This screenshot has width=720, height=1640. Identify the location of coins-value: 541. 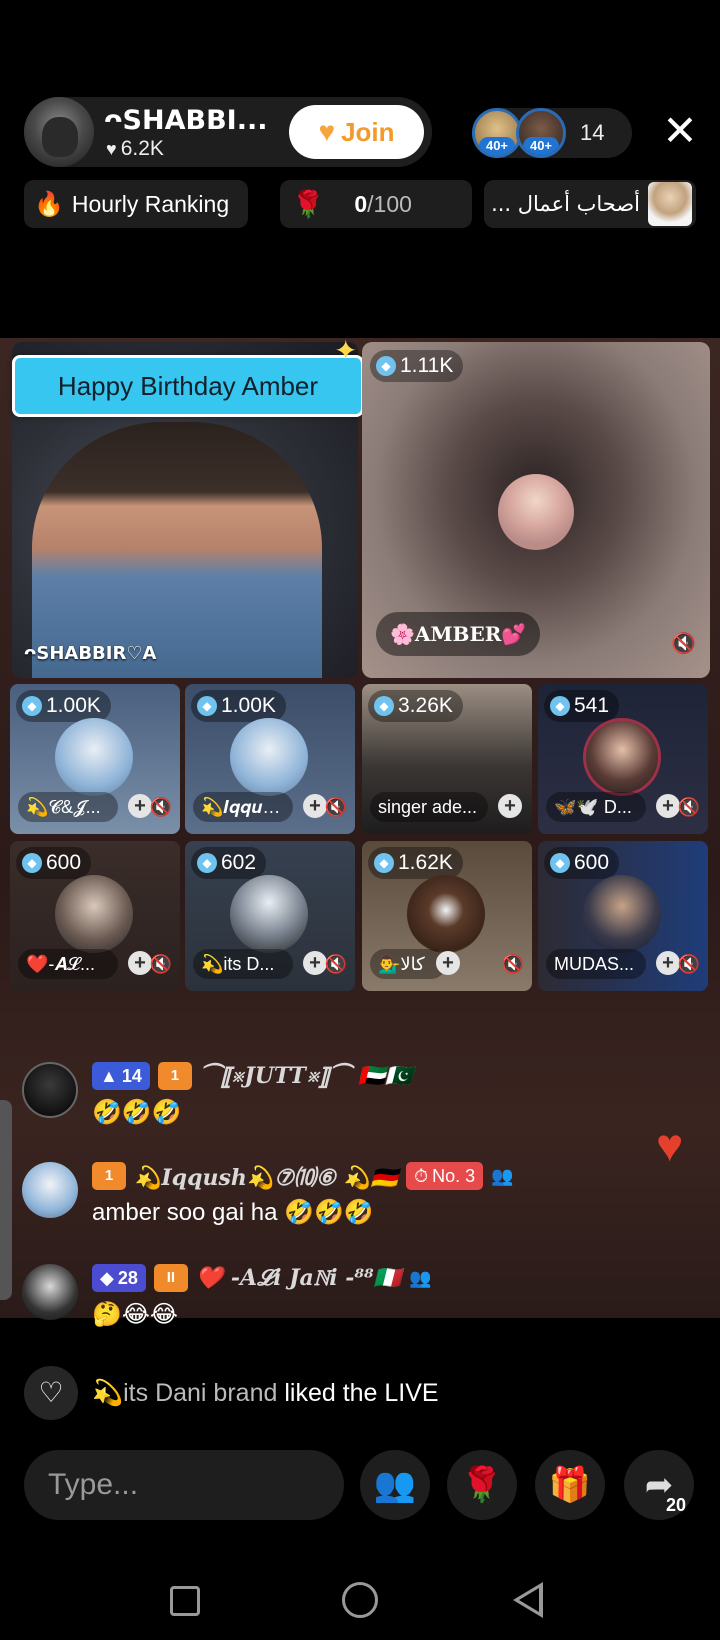
(592, 705).